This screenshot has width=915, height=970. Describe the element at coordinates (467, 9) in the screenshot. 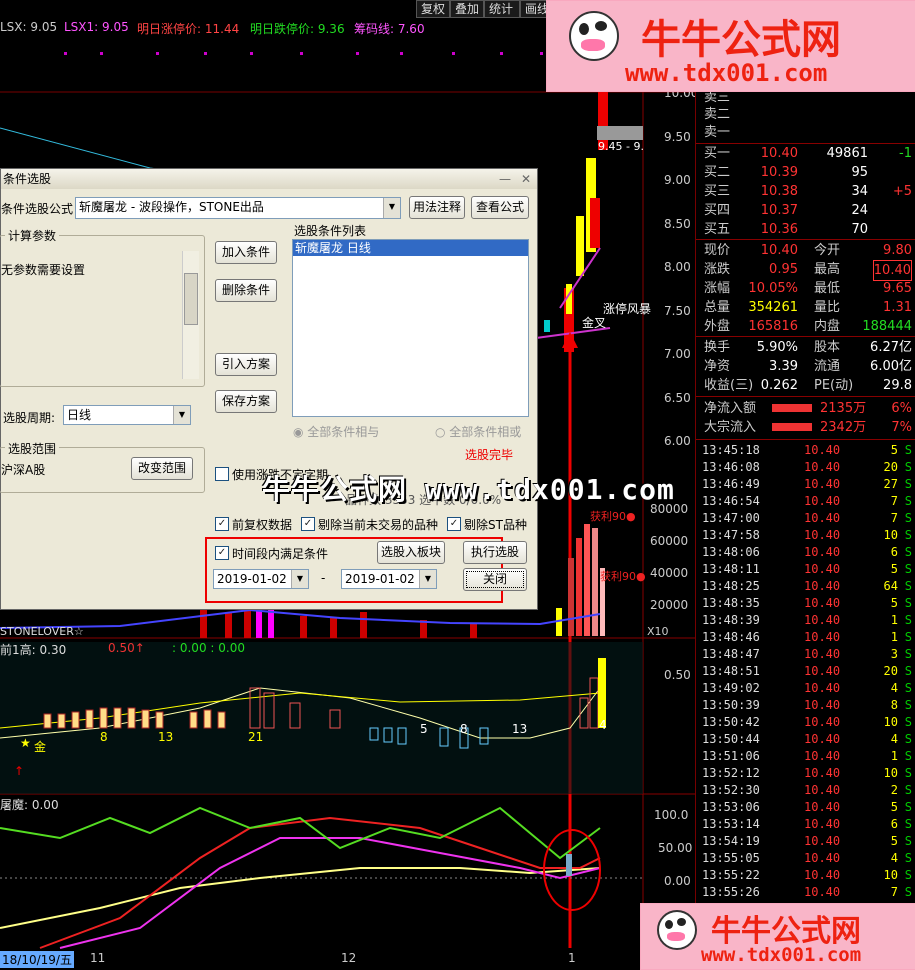

I see `overlay-button: 叠加` at that location.